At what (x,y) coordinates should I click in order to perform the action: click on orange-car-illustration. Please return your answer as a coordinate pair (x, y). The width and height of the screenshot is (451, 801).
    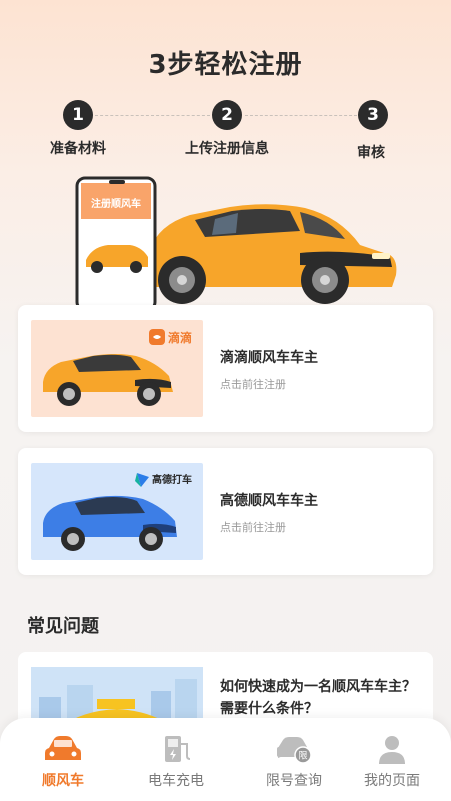
    Looking at the image, I should click on (108, 380).